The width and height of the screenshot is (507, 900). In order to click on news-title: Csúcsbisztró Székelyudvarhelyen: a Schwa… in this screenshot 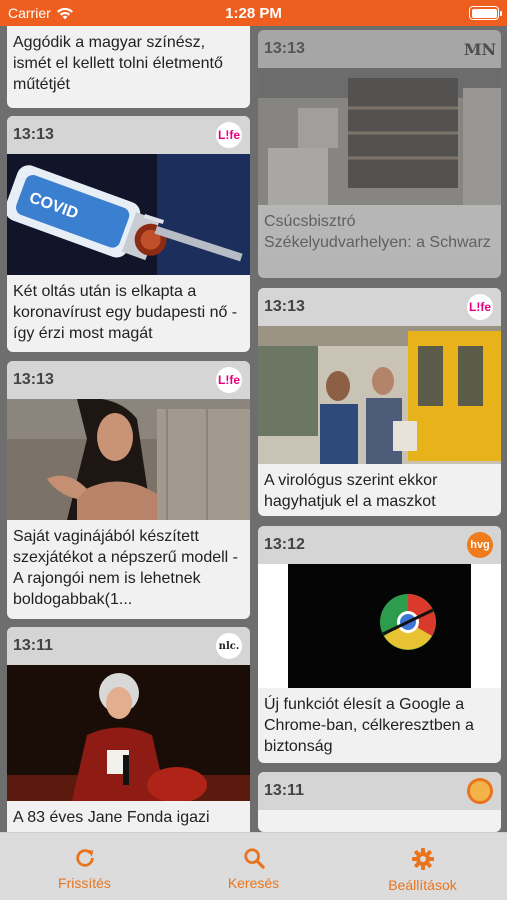, I will do `click(377, 232)`.